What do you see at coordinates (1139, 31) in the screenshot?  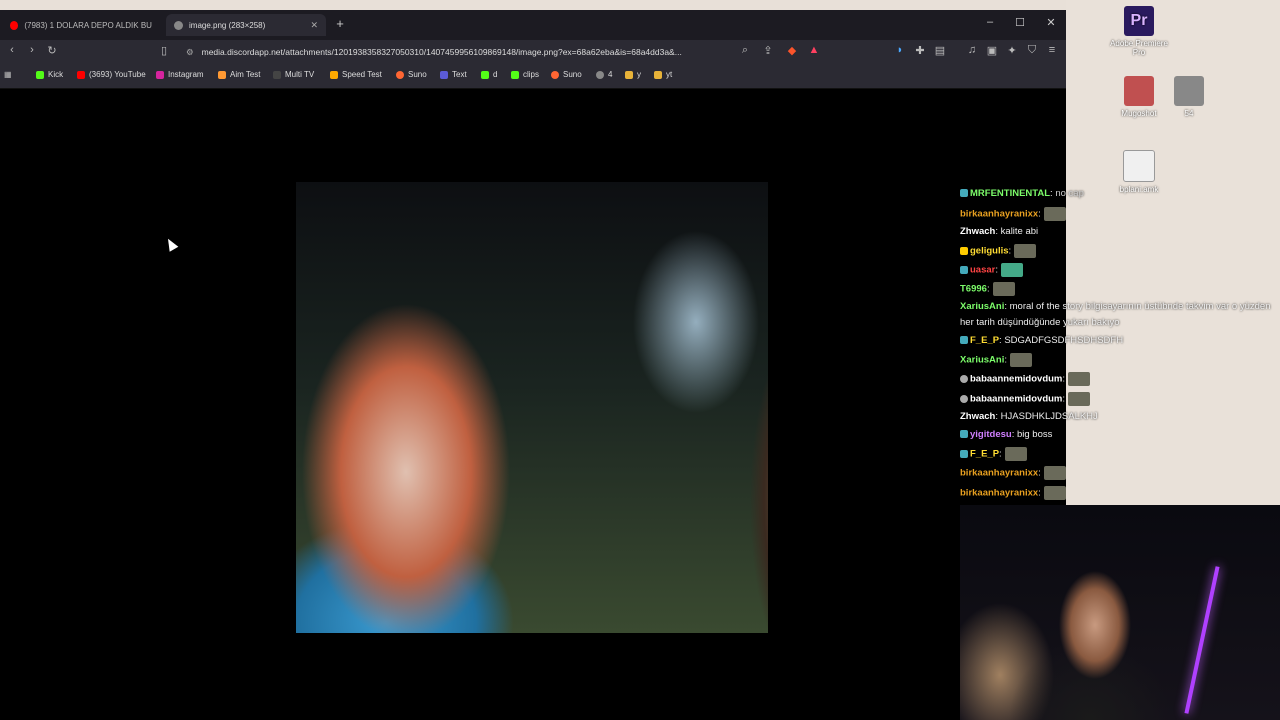 I see `desktop-icon-premiere: Pr Adobe Premiere Pro` at bounding box center [1139, 31].